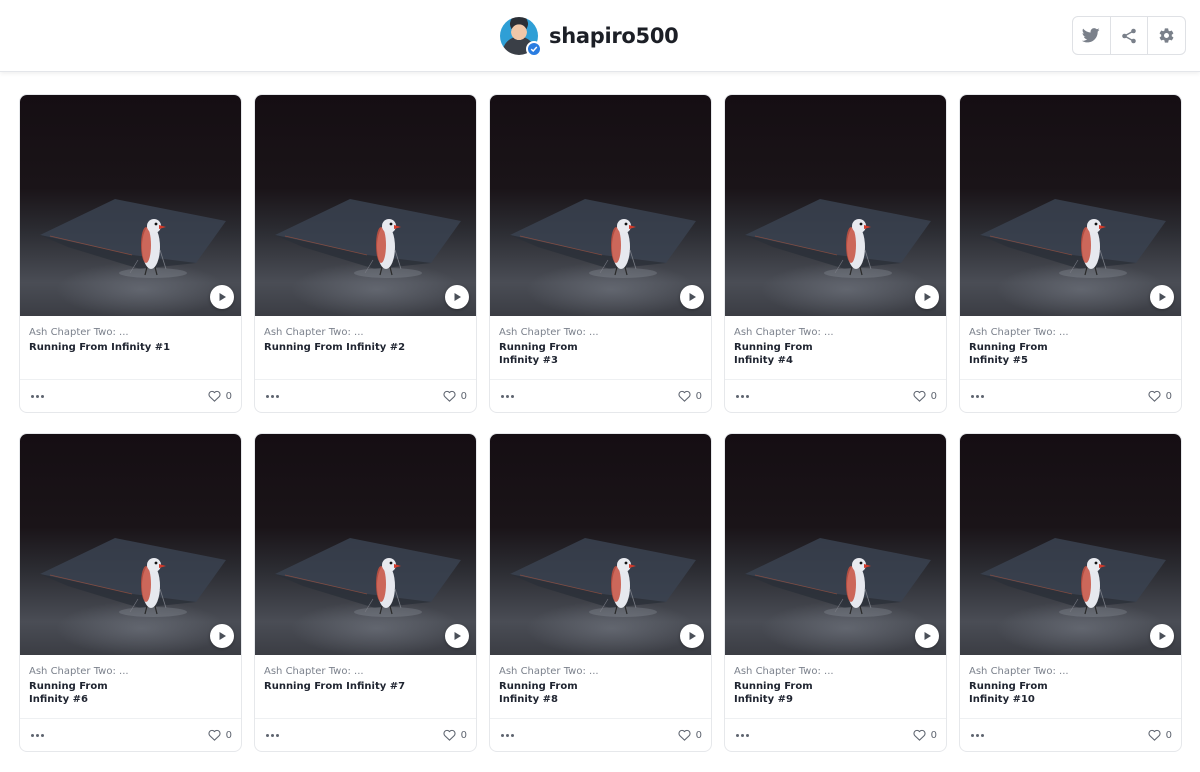  I want to click on share-button, so click(1130, 35).